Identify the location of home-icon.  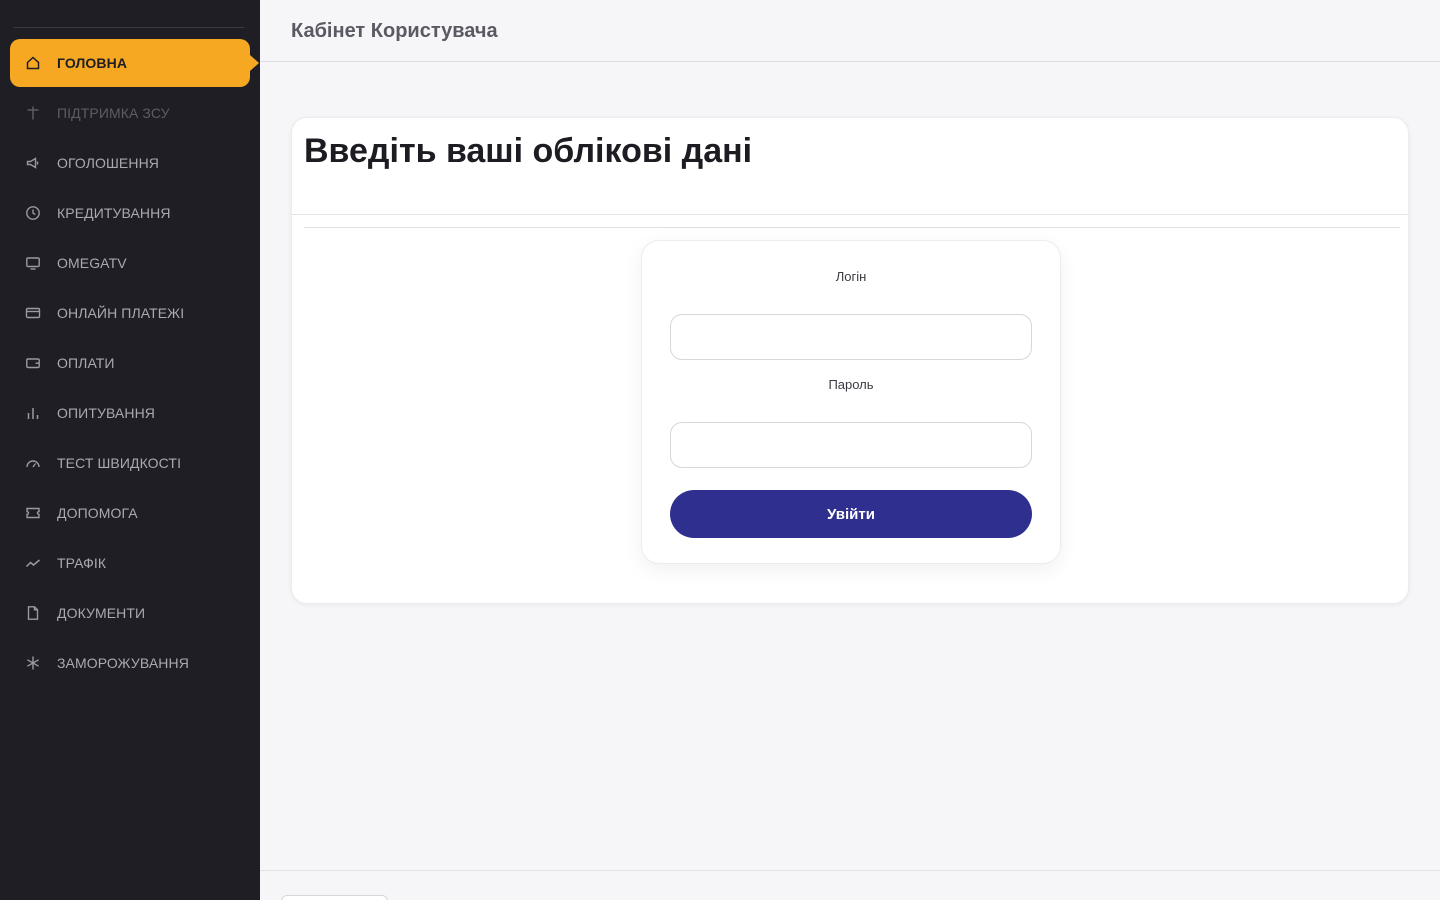
(33, 63).